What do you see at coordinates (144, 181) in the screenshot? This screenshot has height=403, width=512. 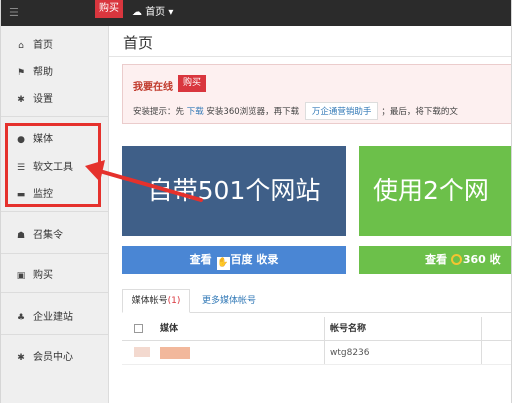 I see `annotation-arrow-icon` at bounding box center [144, 181].